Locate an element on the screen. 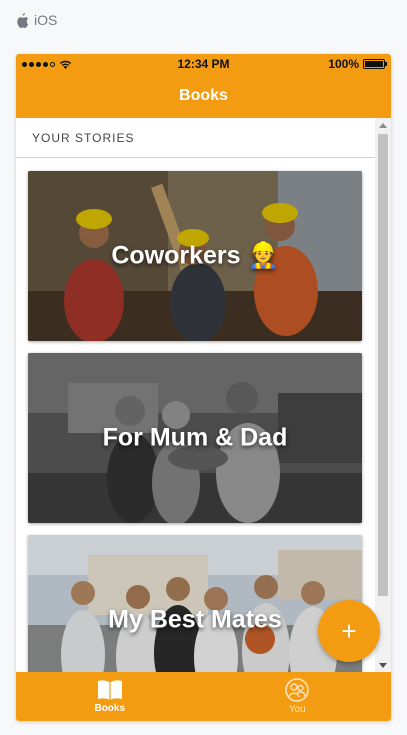 This screenshot has height=735, width=407. signal-icon is located at coordinates (38, 64).